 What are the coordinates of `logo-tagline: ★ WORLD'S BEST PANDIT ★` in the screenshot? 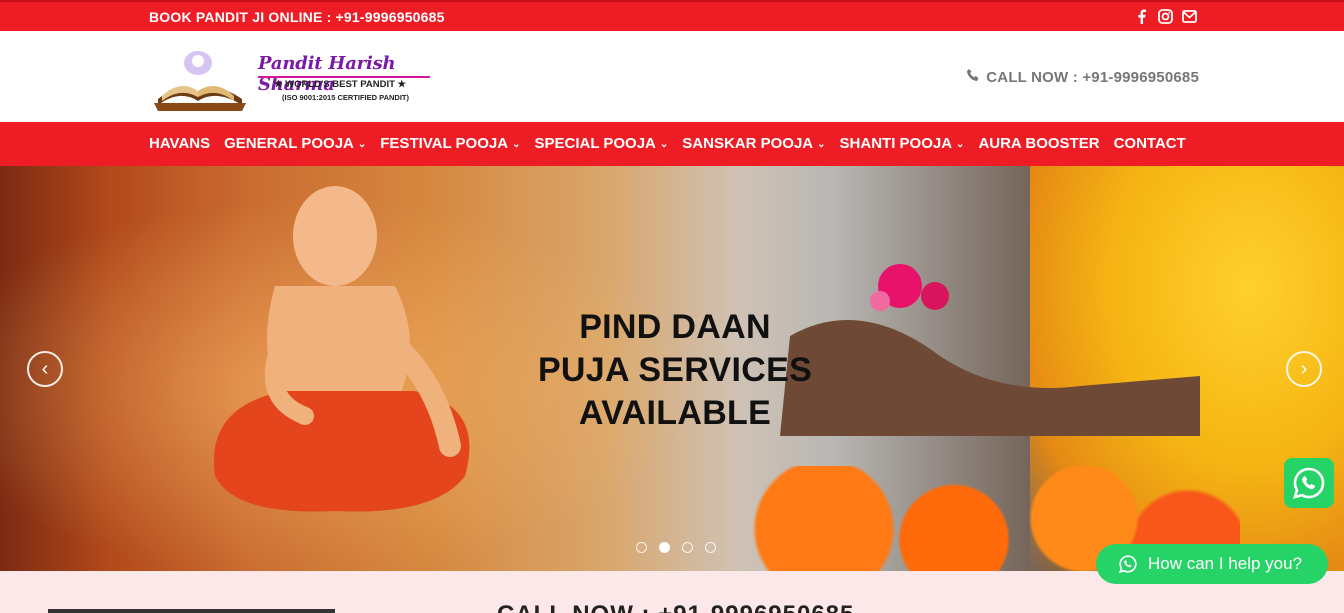 It's located at (340, 84).